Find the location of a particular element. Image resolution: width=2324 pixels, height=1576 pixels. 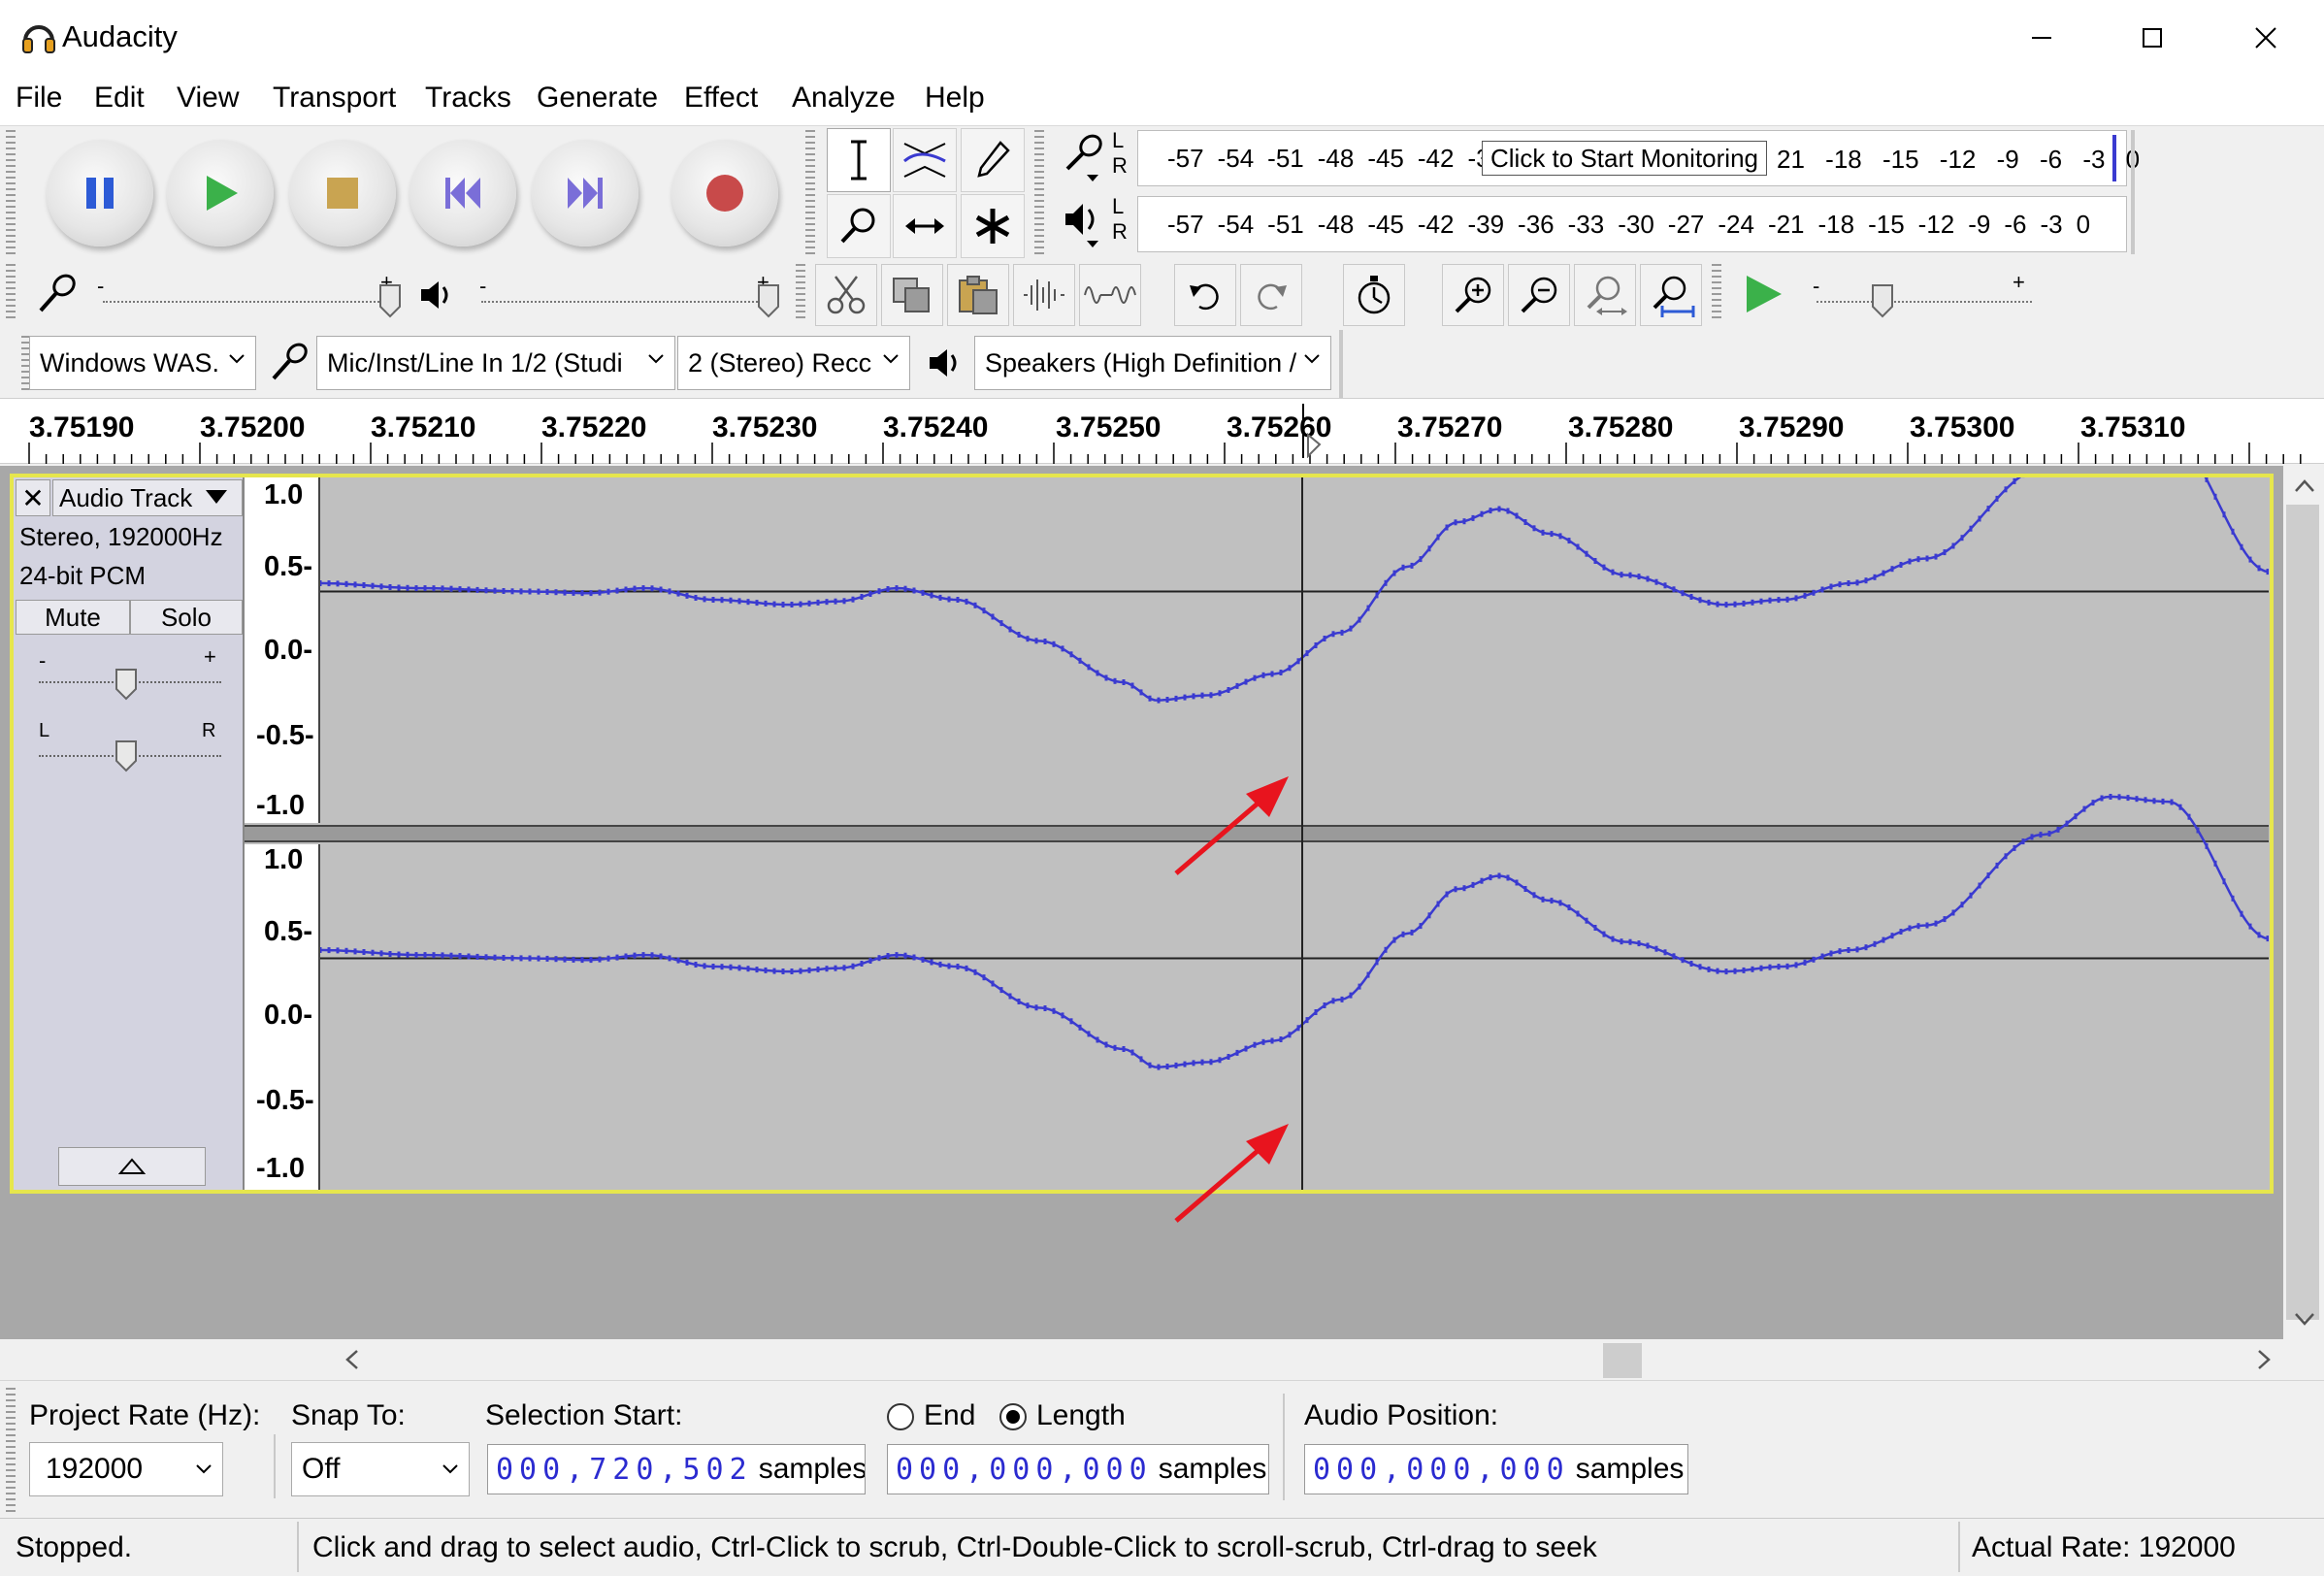

speed-slider-thumb is located at coordinates (1883, 301).